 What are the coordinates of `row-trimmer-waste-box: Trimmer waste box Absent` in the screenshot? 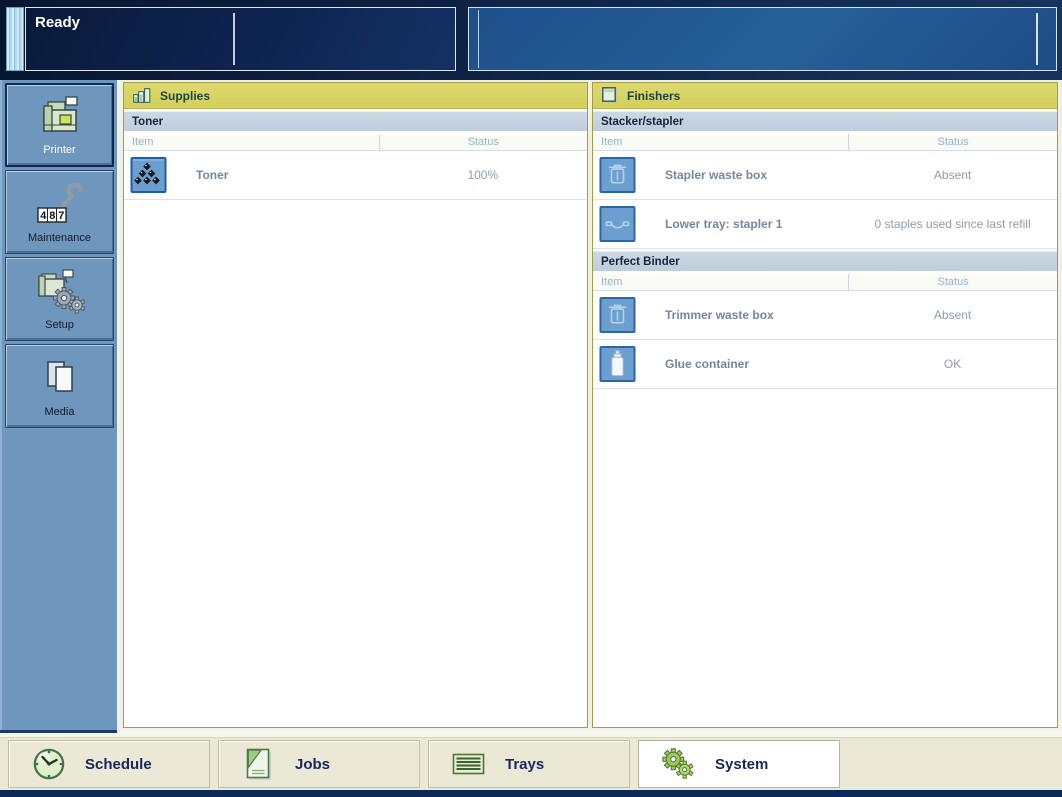 It's located at (825, 315).